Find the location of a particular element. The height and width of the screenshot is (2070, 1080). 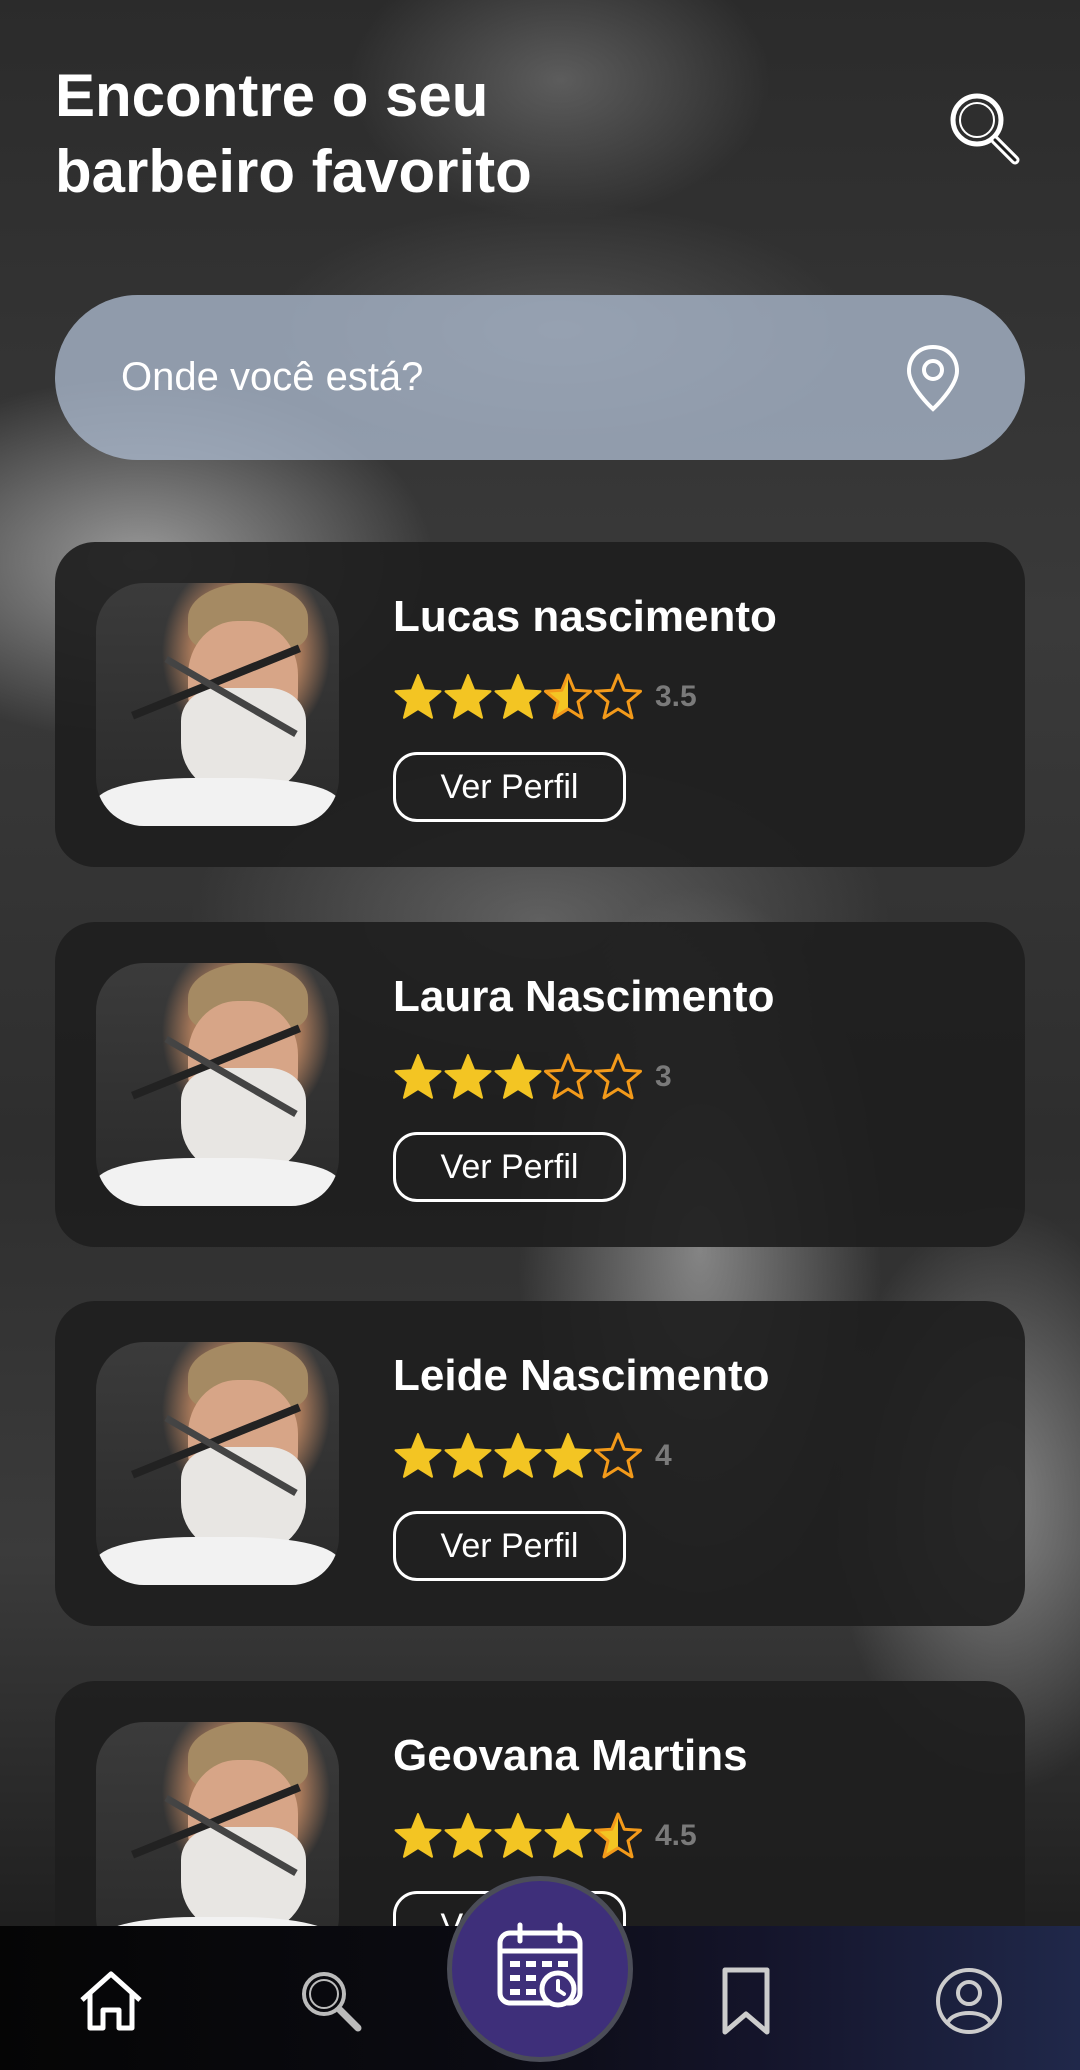

barber-card: Leide Nascimento 4 Ver Perfil is located at coordinates (540, 1463).